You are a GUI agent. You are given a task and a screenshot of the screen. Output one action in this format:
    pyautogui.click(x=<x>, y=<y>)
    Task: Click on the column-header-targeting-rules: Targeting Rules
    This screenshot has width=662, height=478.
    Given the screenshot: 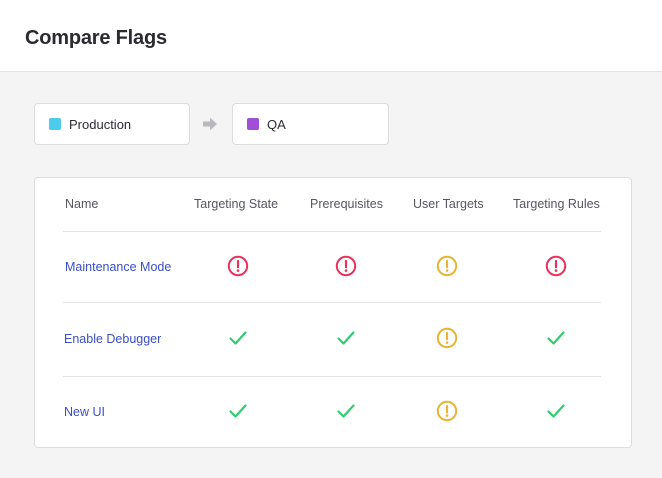 What is the action you would take?
    pyautogui.click(x=556, y=204)
    